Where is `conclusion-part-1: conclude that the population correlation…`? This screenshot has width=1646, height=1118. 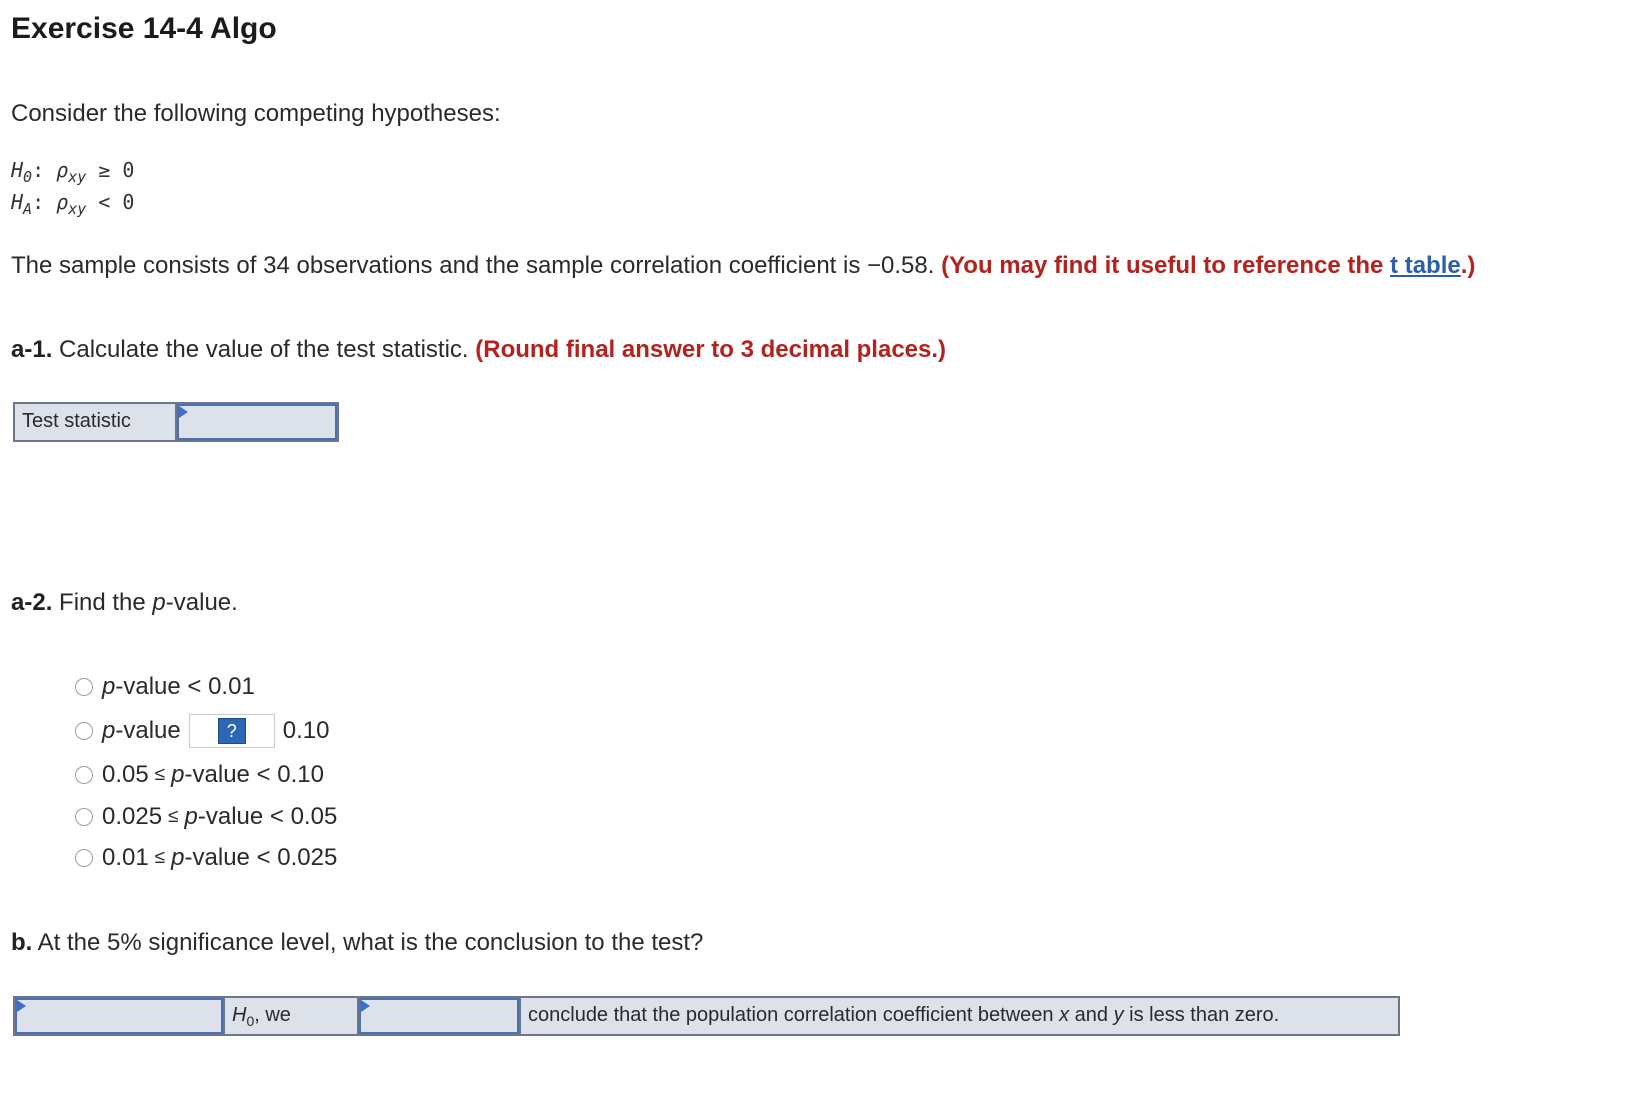 conclusion-part-1: conclude that the population correlation… is located at coordinates (791, 1015).